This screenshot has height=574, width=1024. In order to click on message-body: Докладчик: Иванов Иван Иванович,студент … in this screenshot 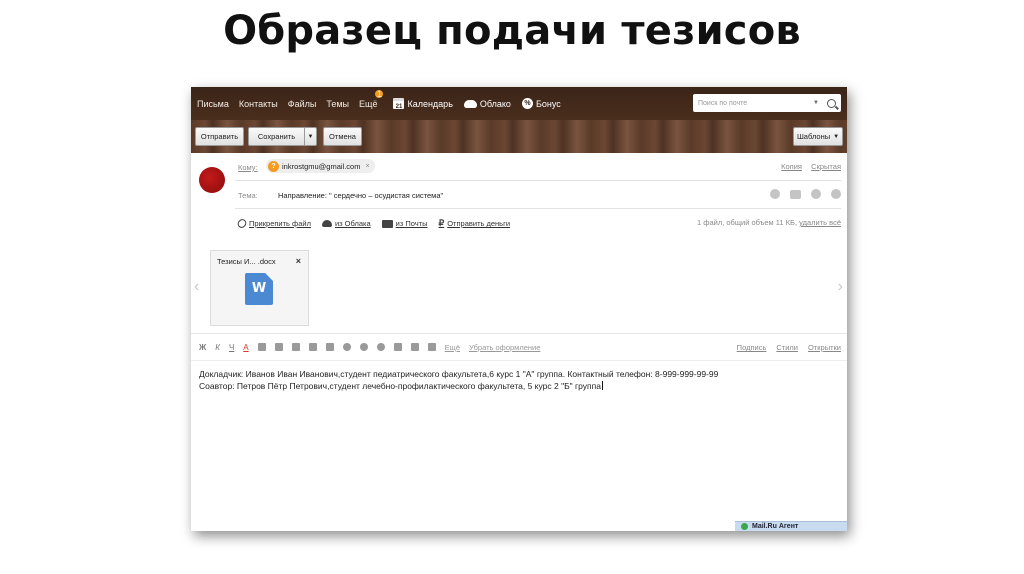, I will do `click(519, 380)`.